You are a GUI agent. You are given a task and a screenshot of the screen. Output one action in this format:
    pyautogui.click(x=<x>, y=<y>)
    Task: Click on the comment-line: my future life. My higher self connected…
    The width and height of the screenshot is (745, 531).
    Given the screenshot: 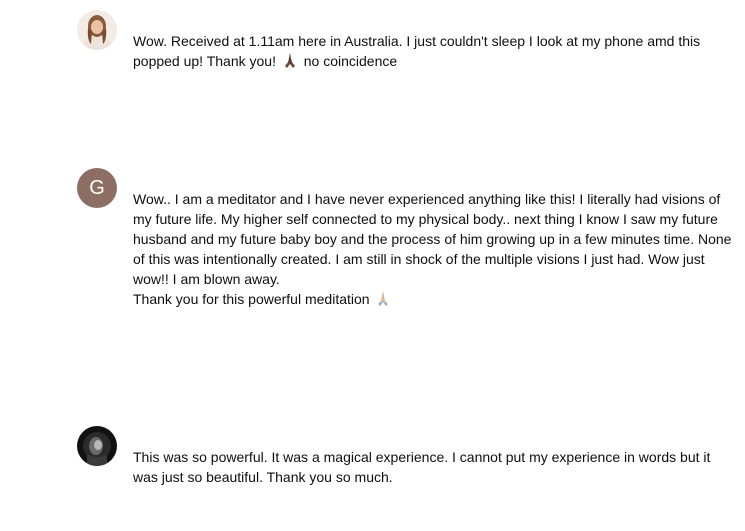 What is the action you would take?
    pyautogui.click(x=425, y=219)
    